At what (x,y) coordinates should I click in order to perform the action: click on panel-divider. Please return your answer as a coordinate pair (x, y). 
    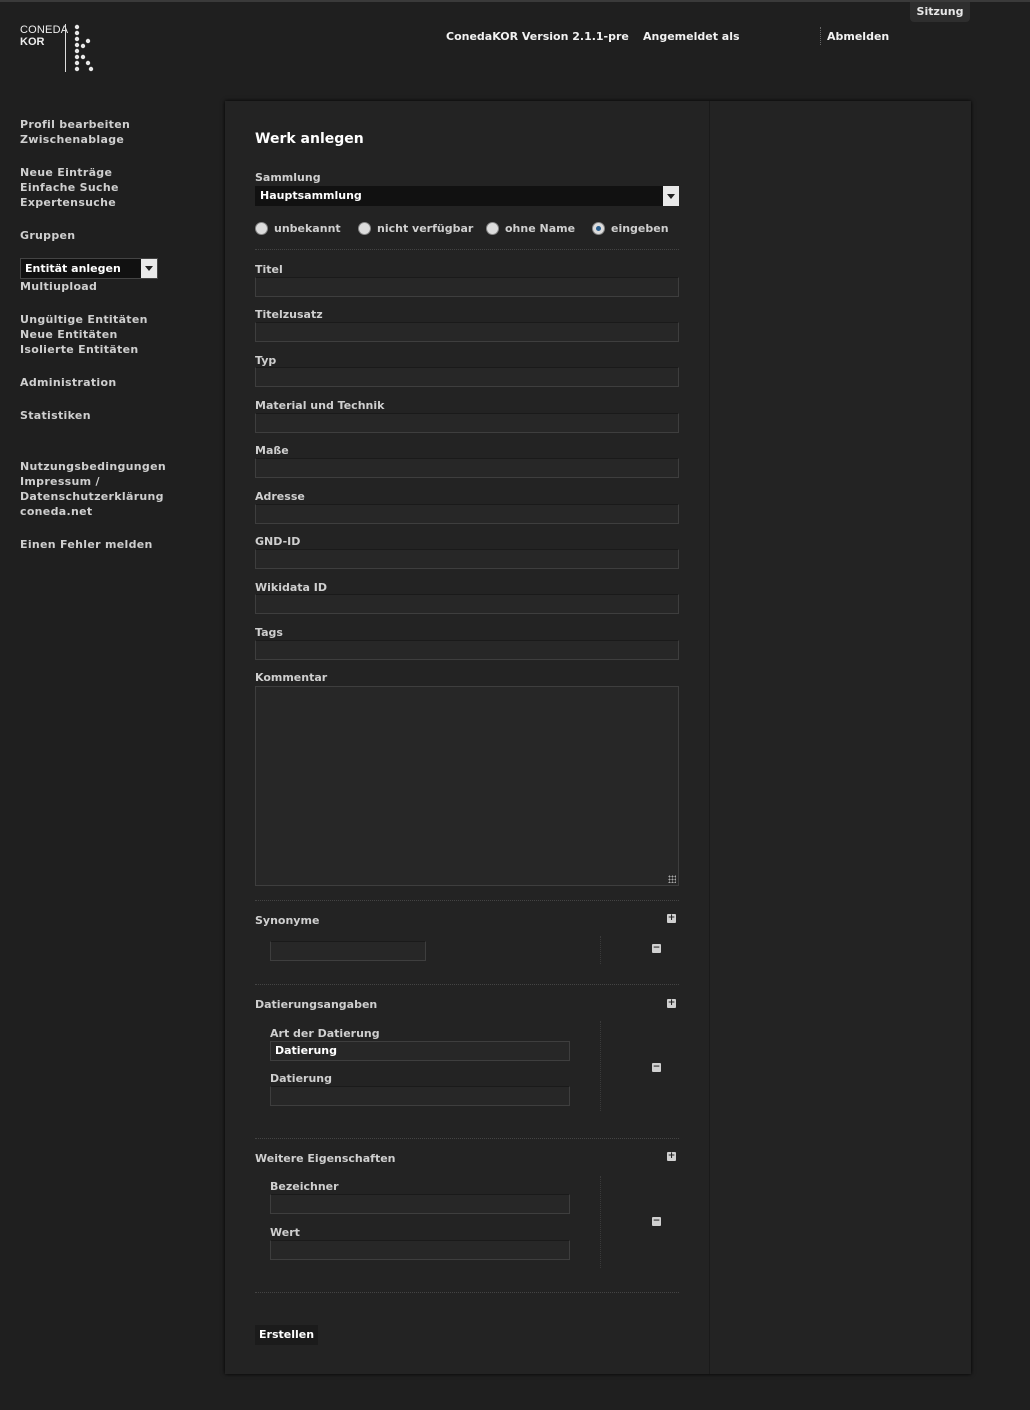
    Looking at the image, I should click on (709, 737).